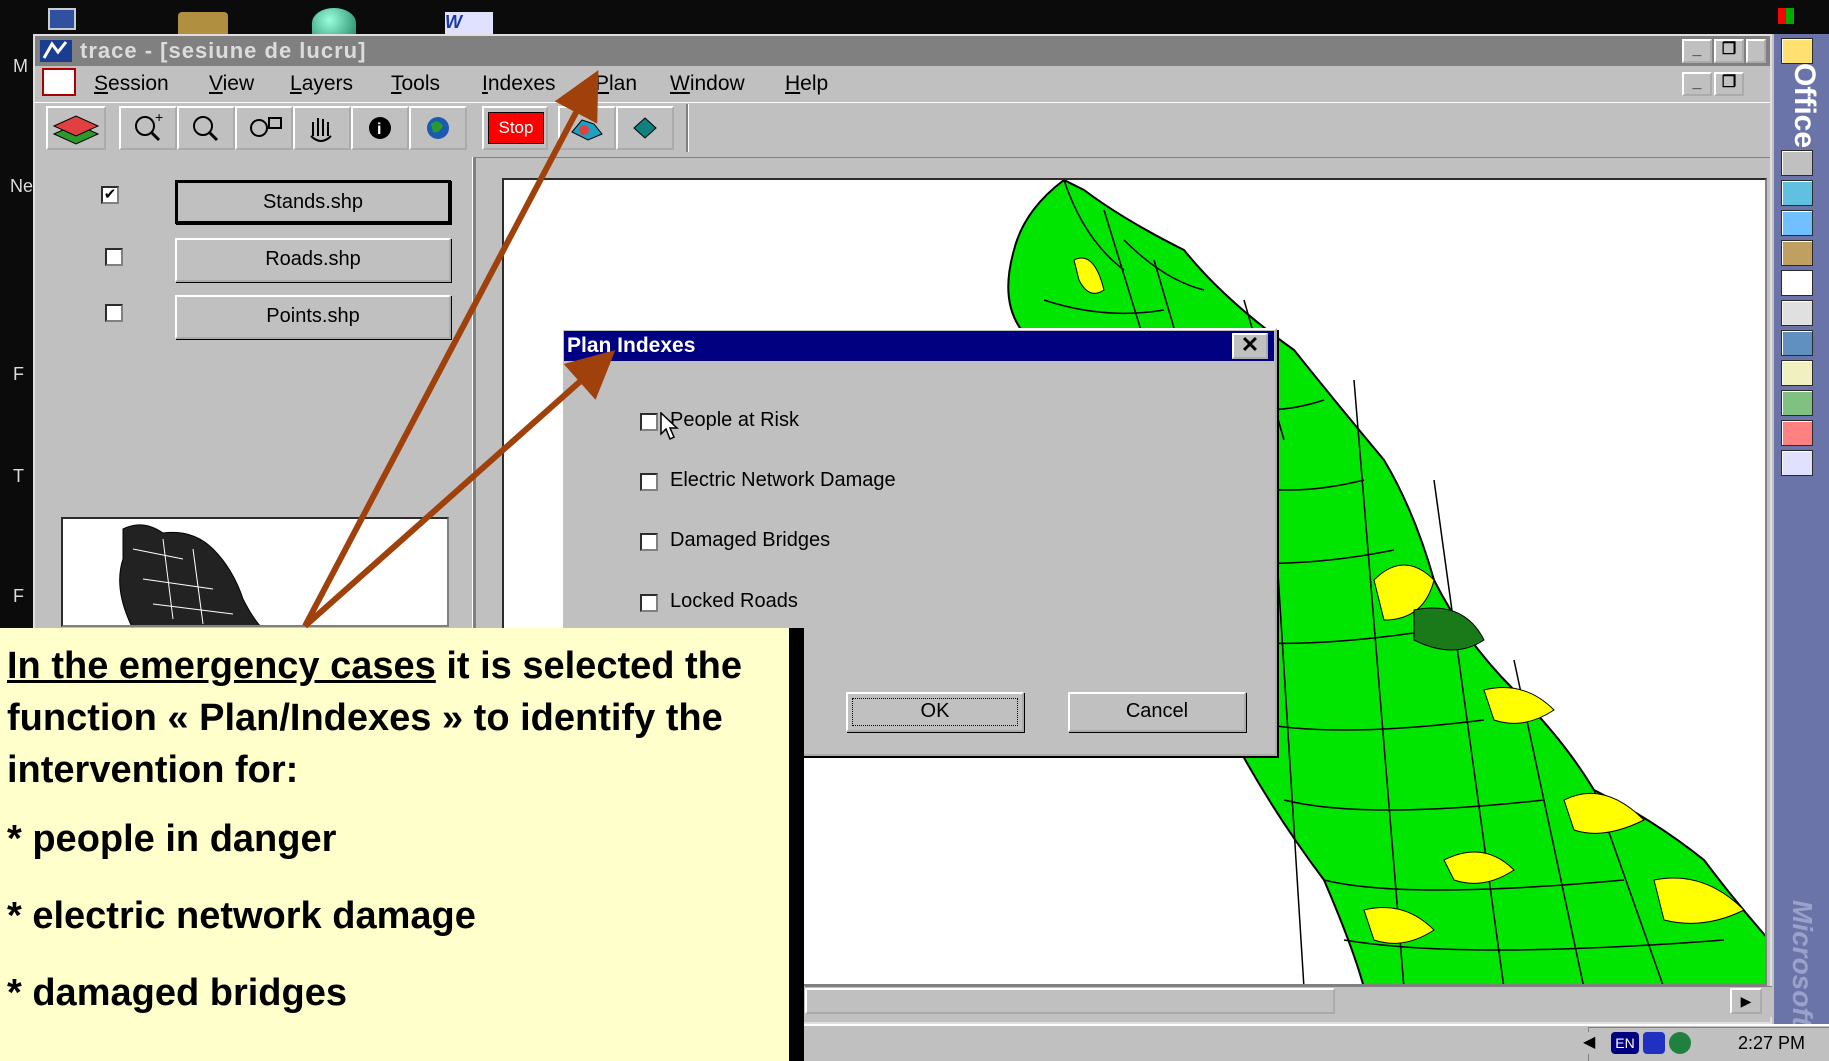  What do you see at coordinates (1797, 193) in the screenshot?
I see `excel-icon` at bounding box center [1797, 193].